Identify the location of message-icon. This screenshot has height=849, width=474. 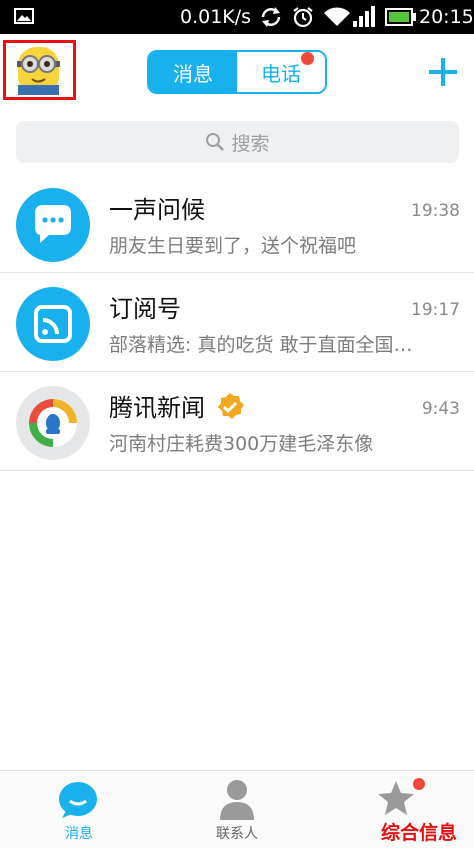
(78, 800).